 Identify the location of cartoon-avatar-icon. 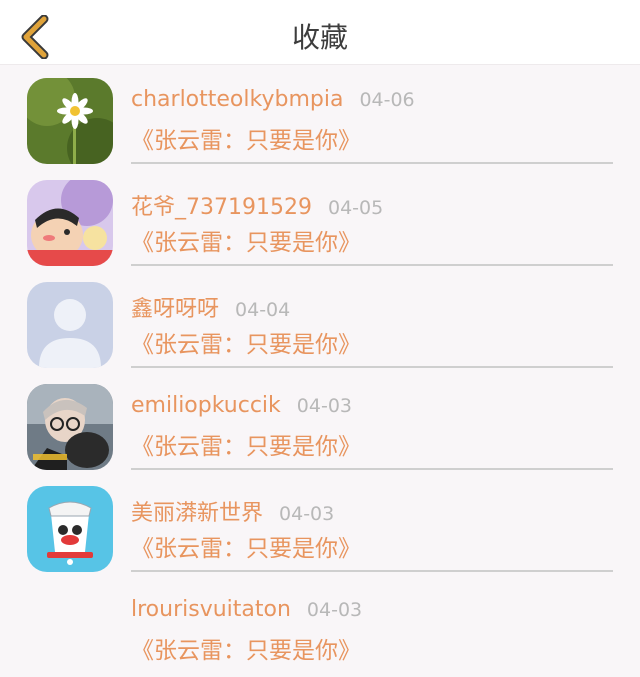
(70, 223).